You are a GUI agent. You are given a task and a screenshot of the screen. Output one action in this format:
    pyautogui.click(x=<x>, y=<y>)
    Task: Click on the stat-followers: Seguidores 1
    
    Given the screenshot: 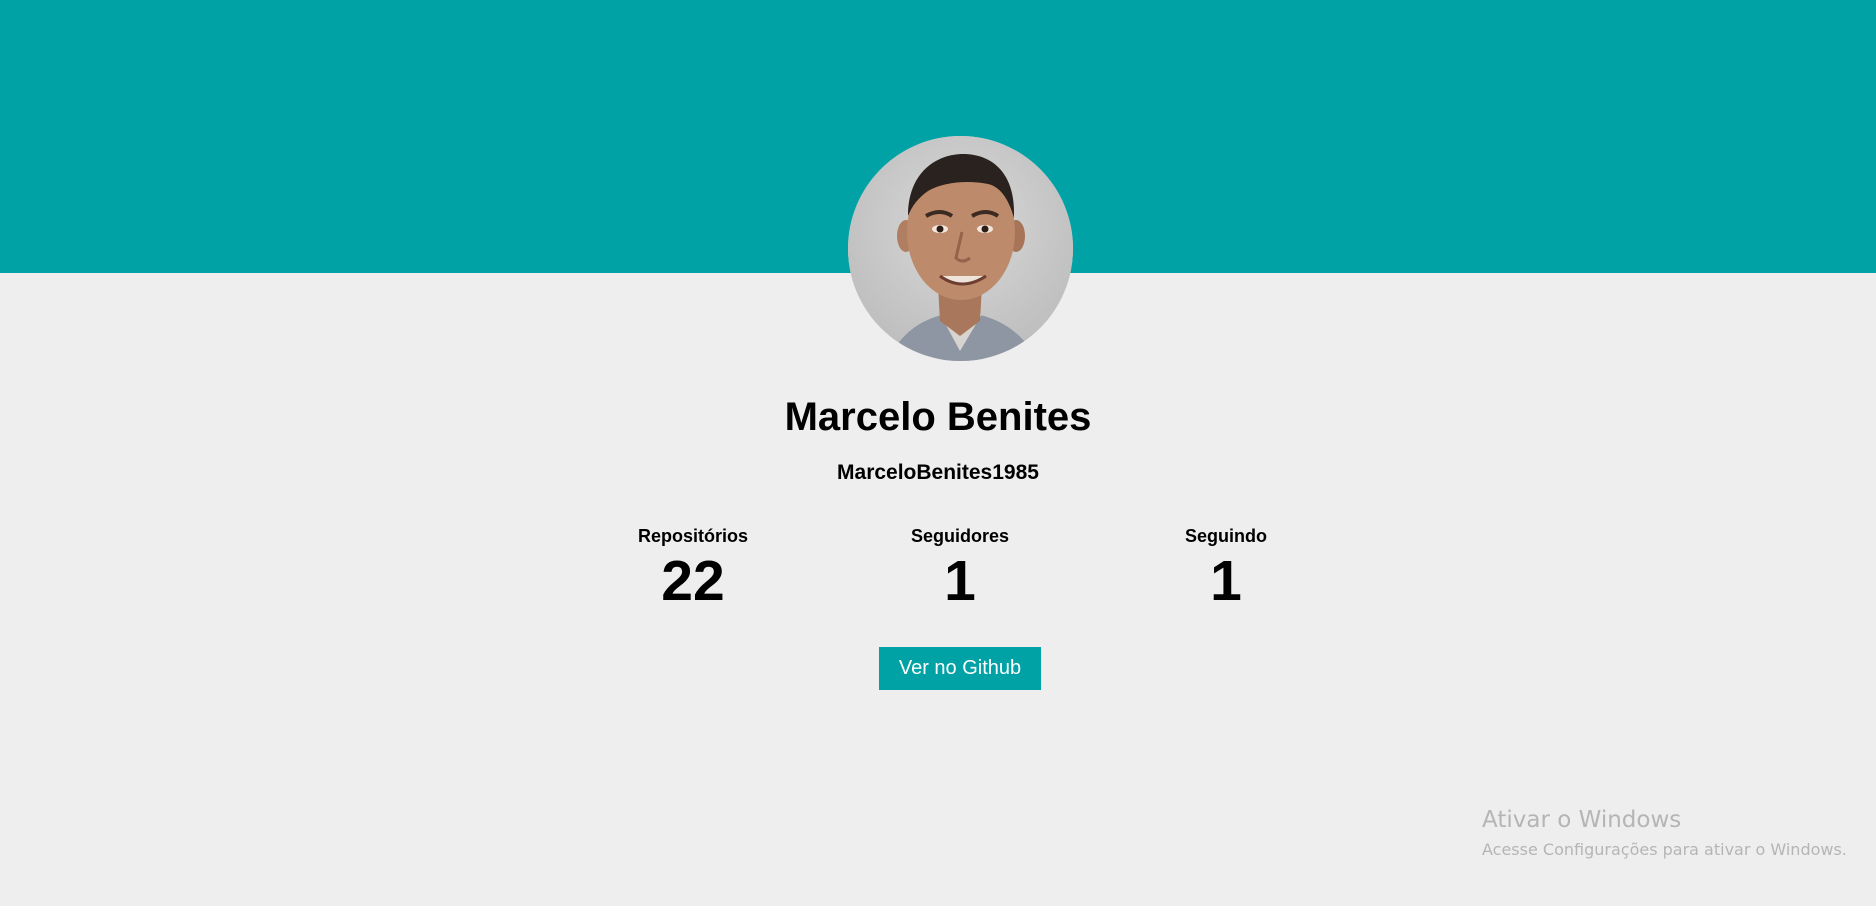 What is the action you would take?
    pyautogui.click(x=960, y=569)
    